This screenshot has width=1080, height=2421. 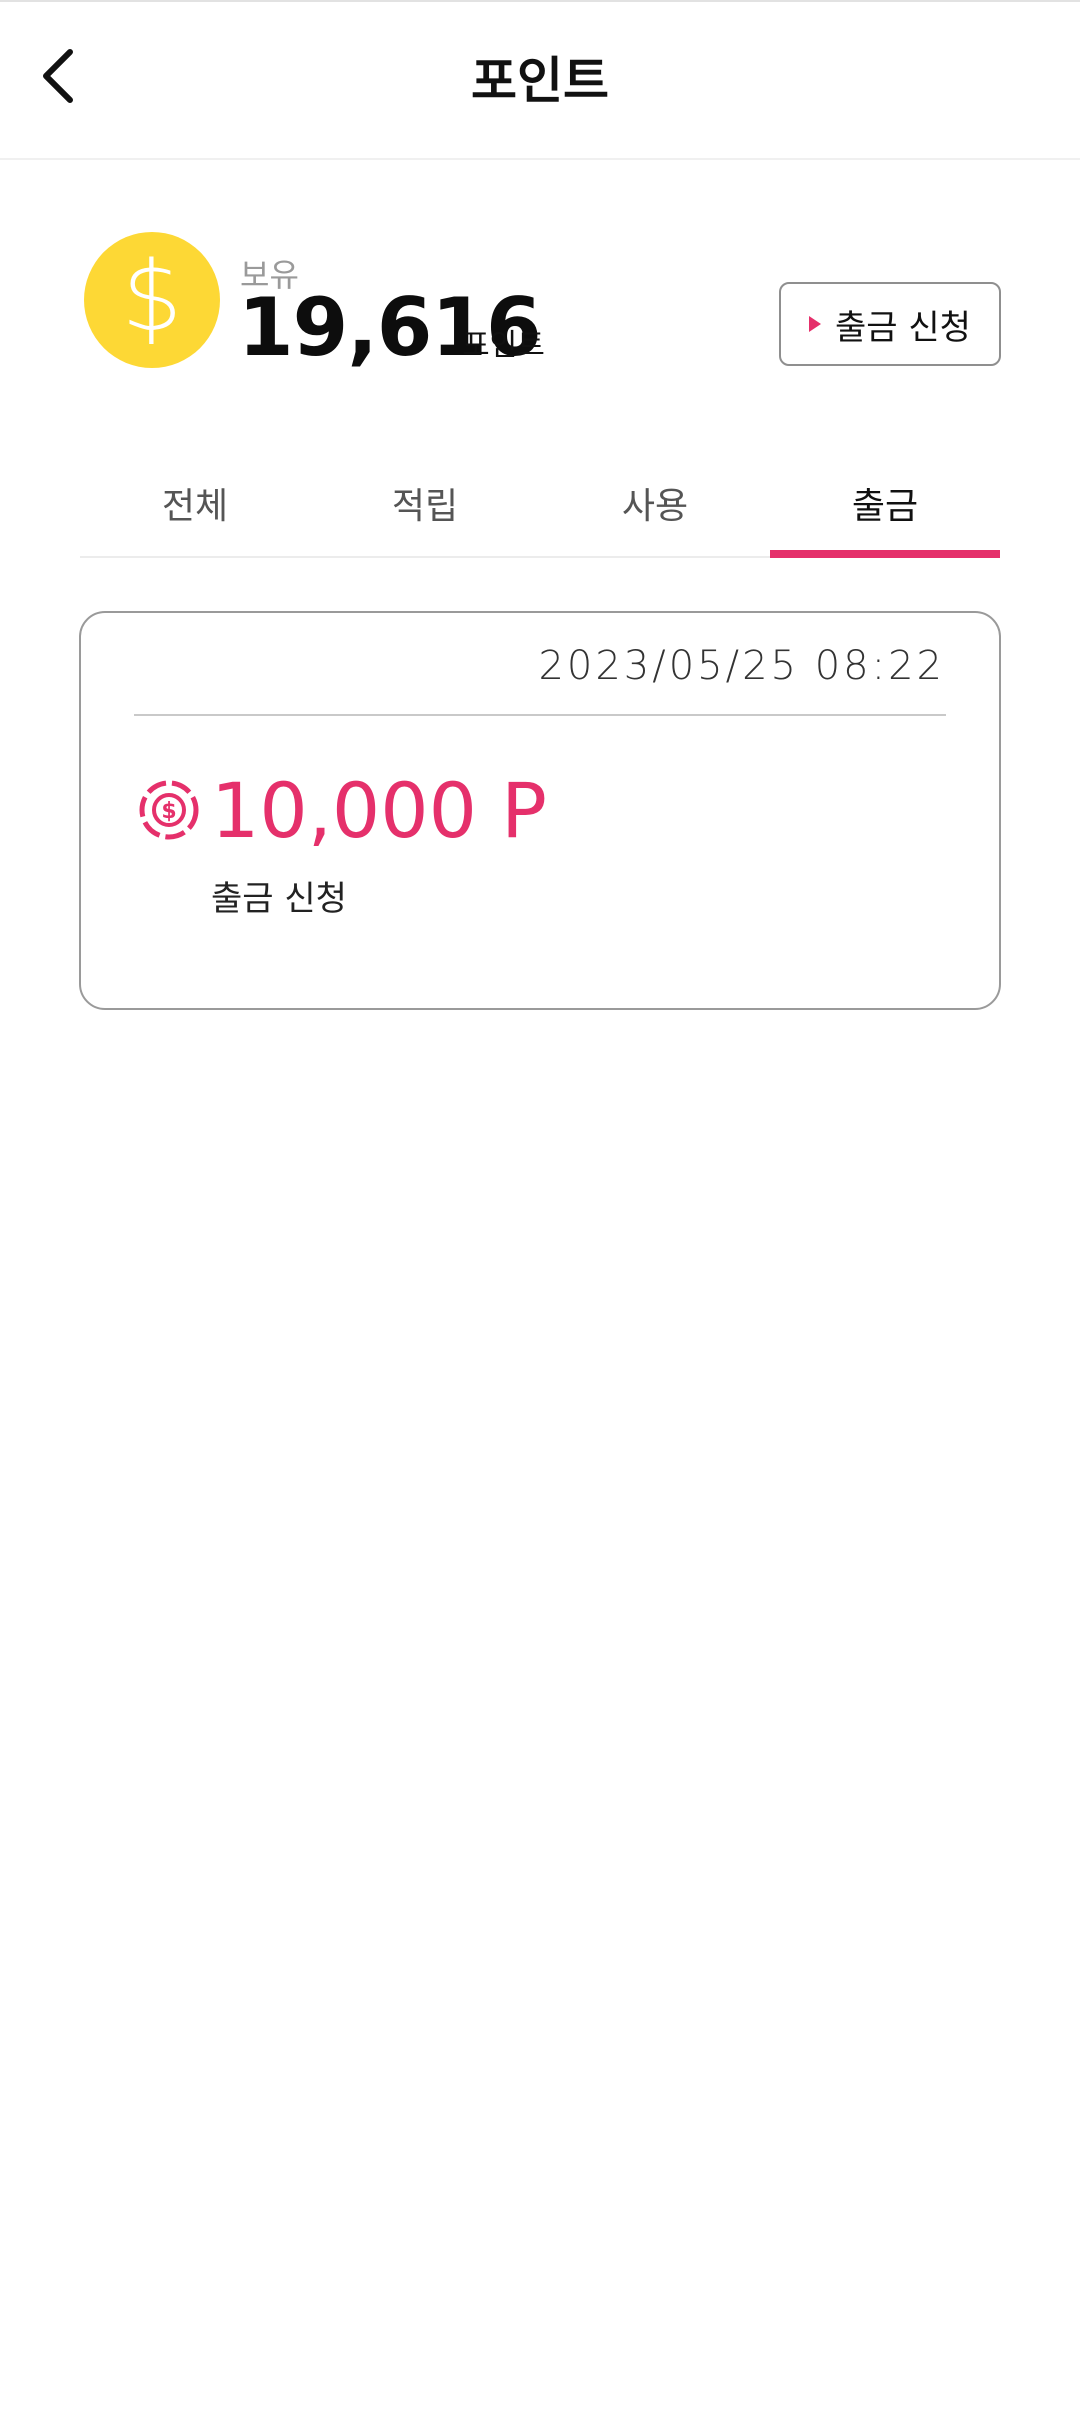 What do you see at coordinates (815, 324) in the screenshot?
I see `play-icon` at bounding box center [815, 324].